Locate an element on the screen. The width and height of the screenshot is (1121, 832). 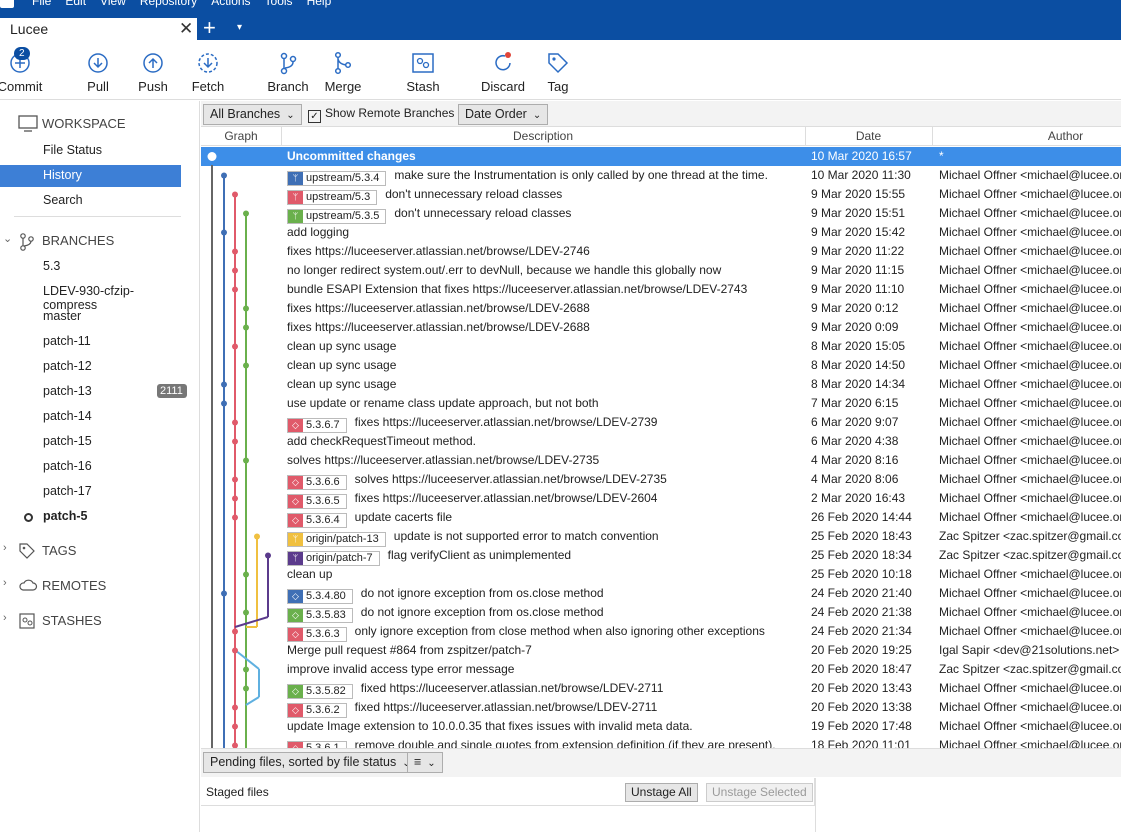
commit-button: Commit 2 is located at coordinates (25, 70).